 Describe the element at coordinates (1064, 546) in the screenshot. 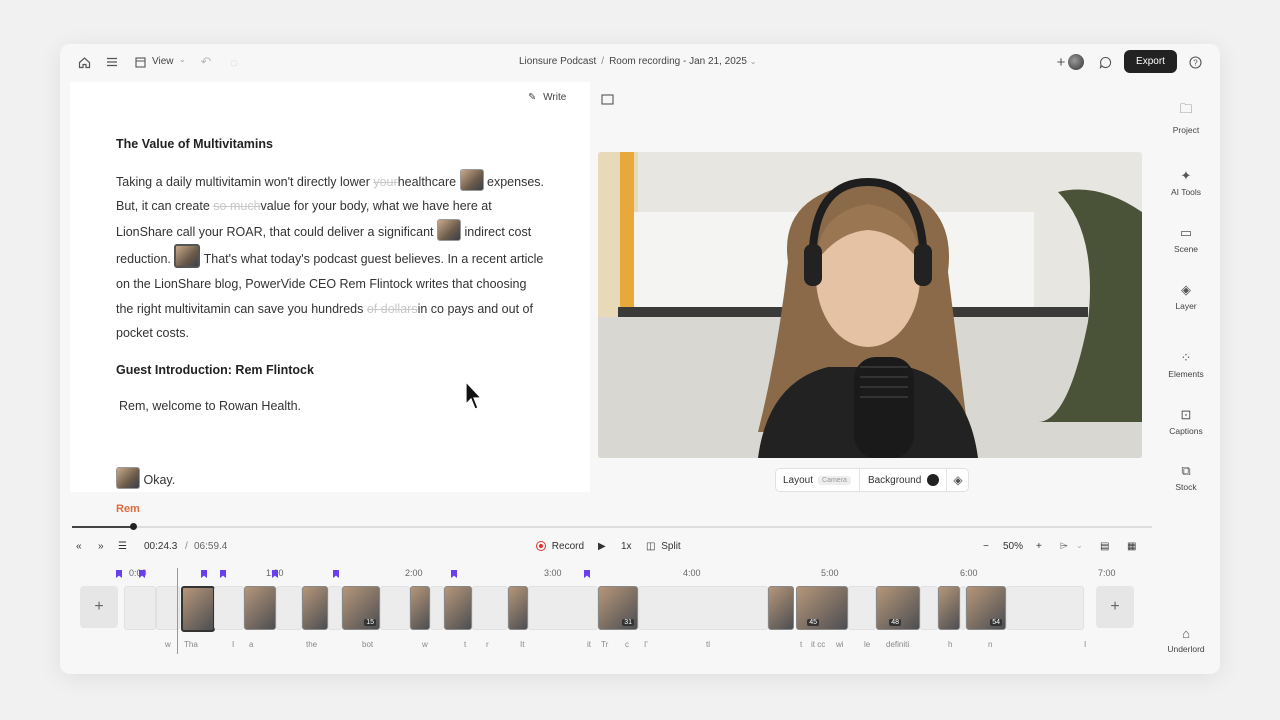

I see `pointer-tool-icon: ⌲` at that location.